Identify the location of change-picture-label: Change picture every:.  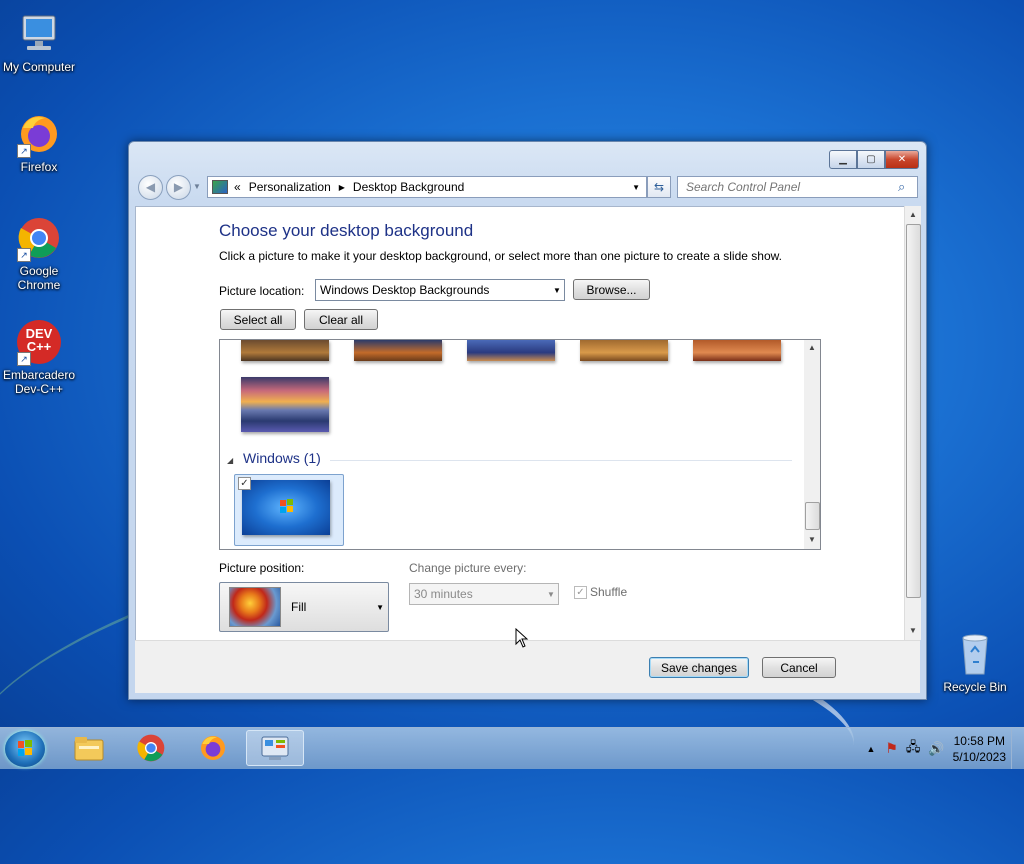
(468, 568).